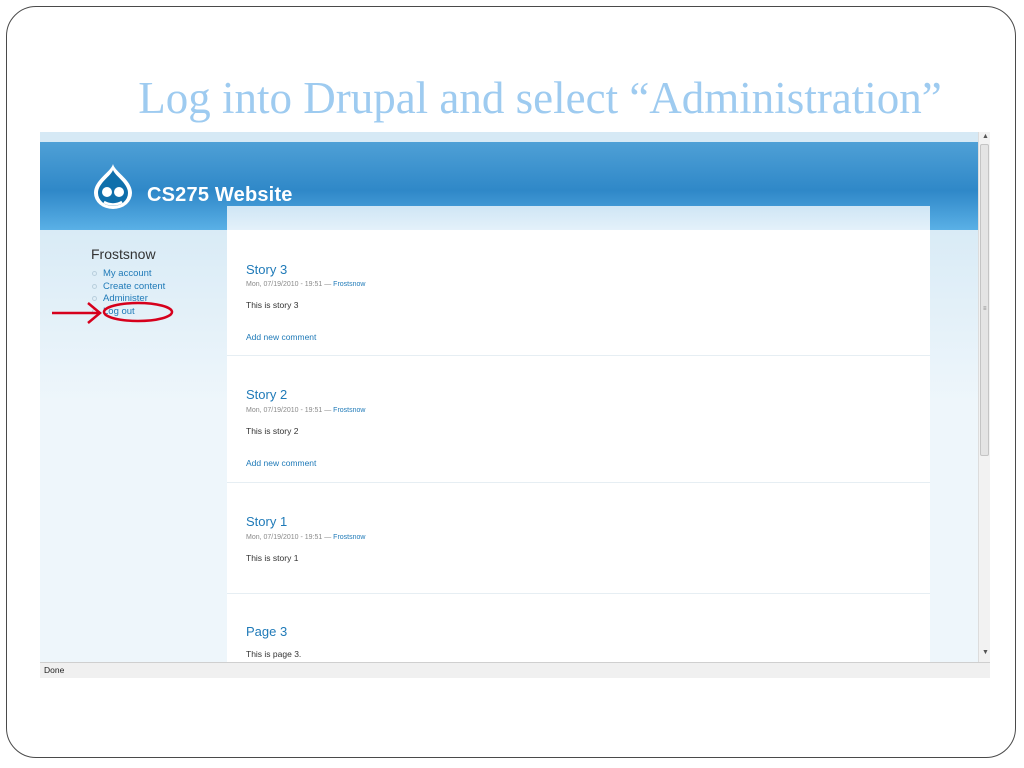  What do you see at coordinates (578, 218) in the screenshot?
I see `content-header-bar` at bounding box center [578, 218].